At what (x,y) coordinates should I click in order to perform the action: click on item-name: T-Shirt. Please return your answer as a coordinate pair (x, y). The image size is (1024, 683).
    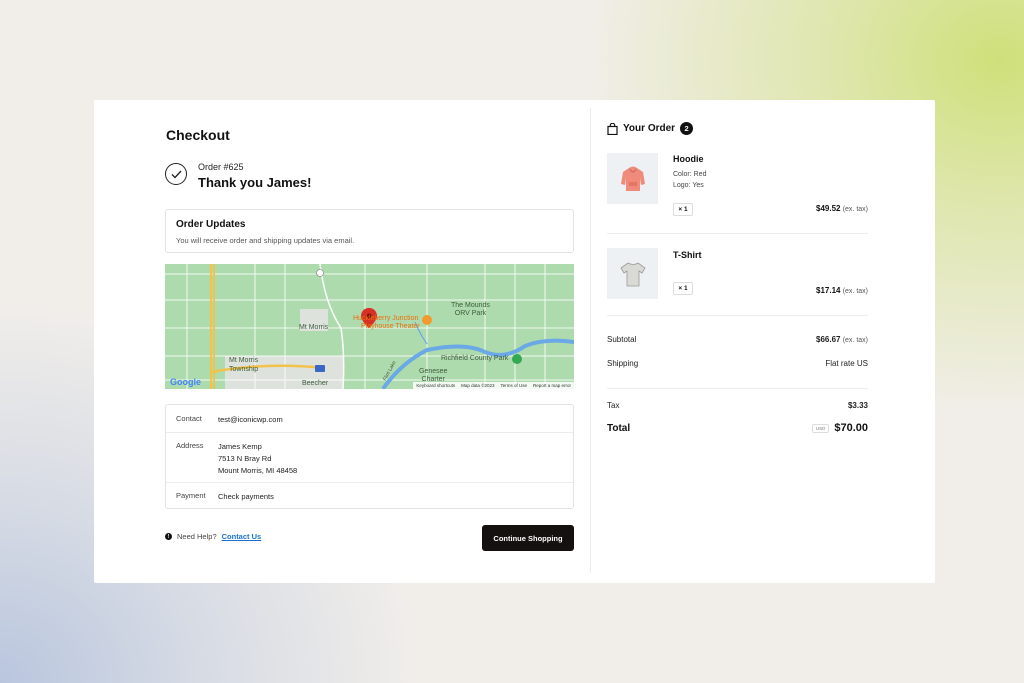
    Looking at the image, I should click on (687, 255).